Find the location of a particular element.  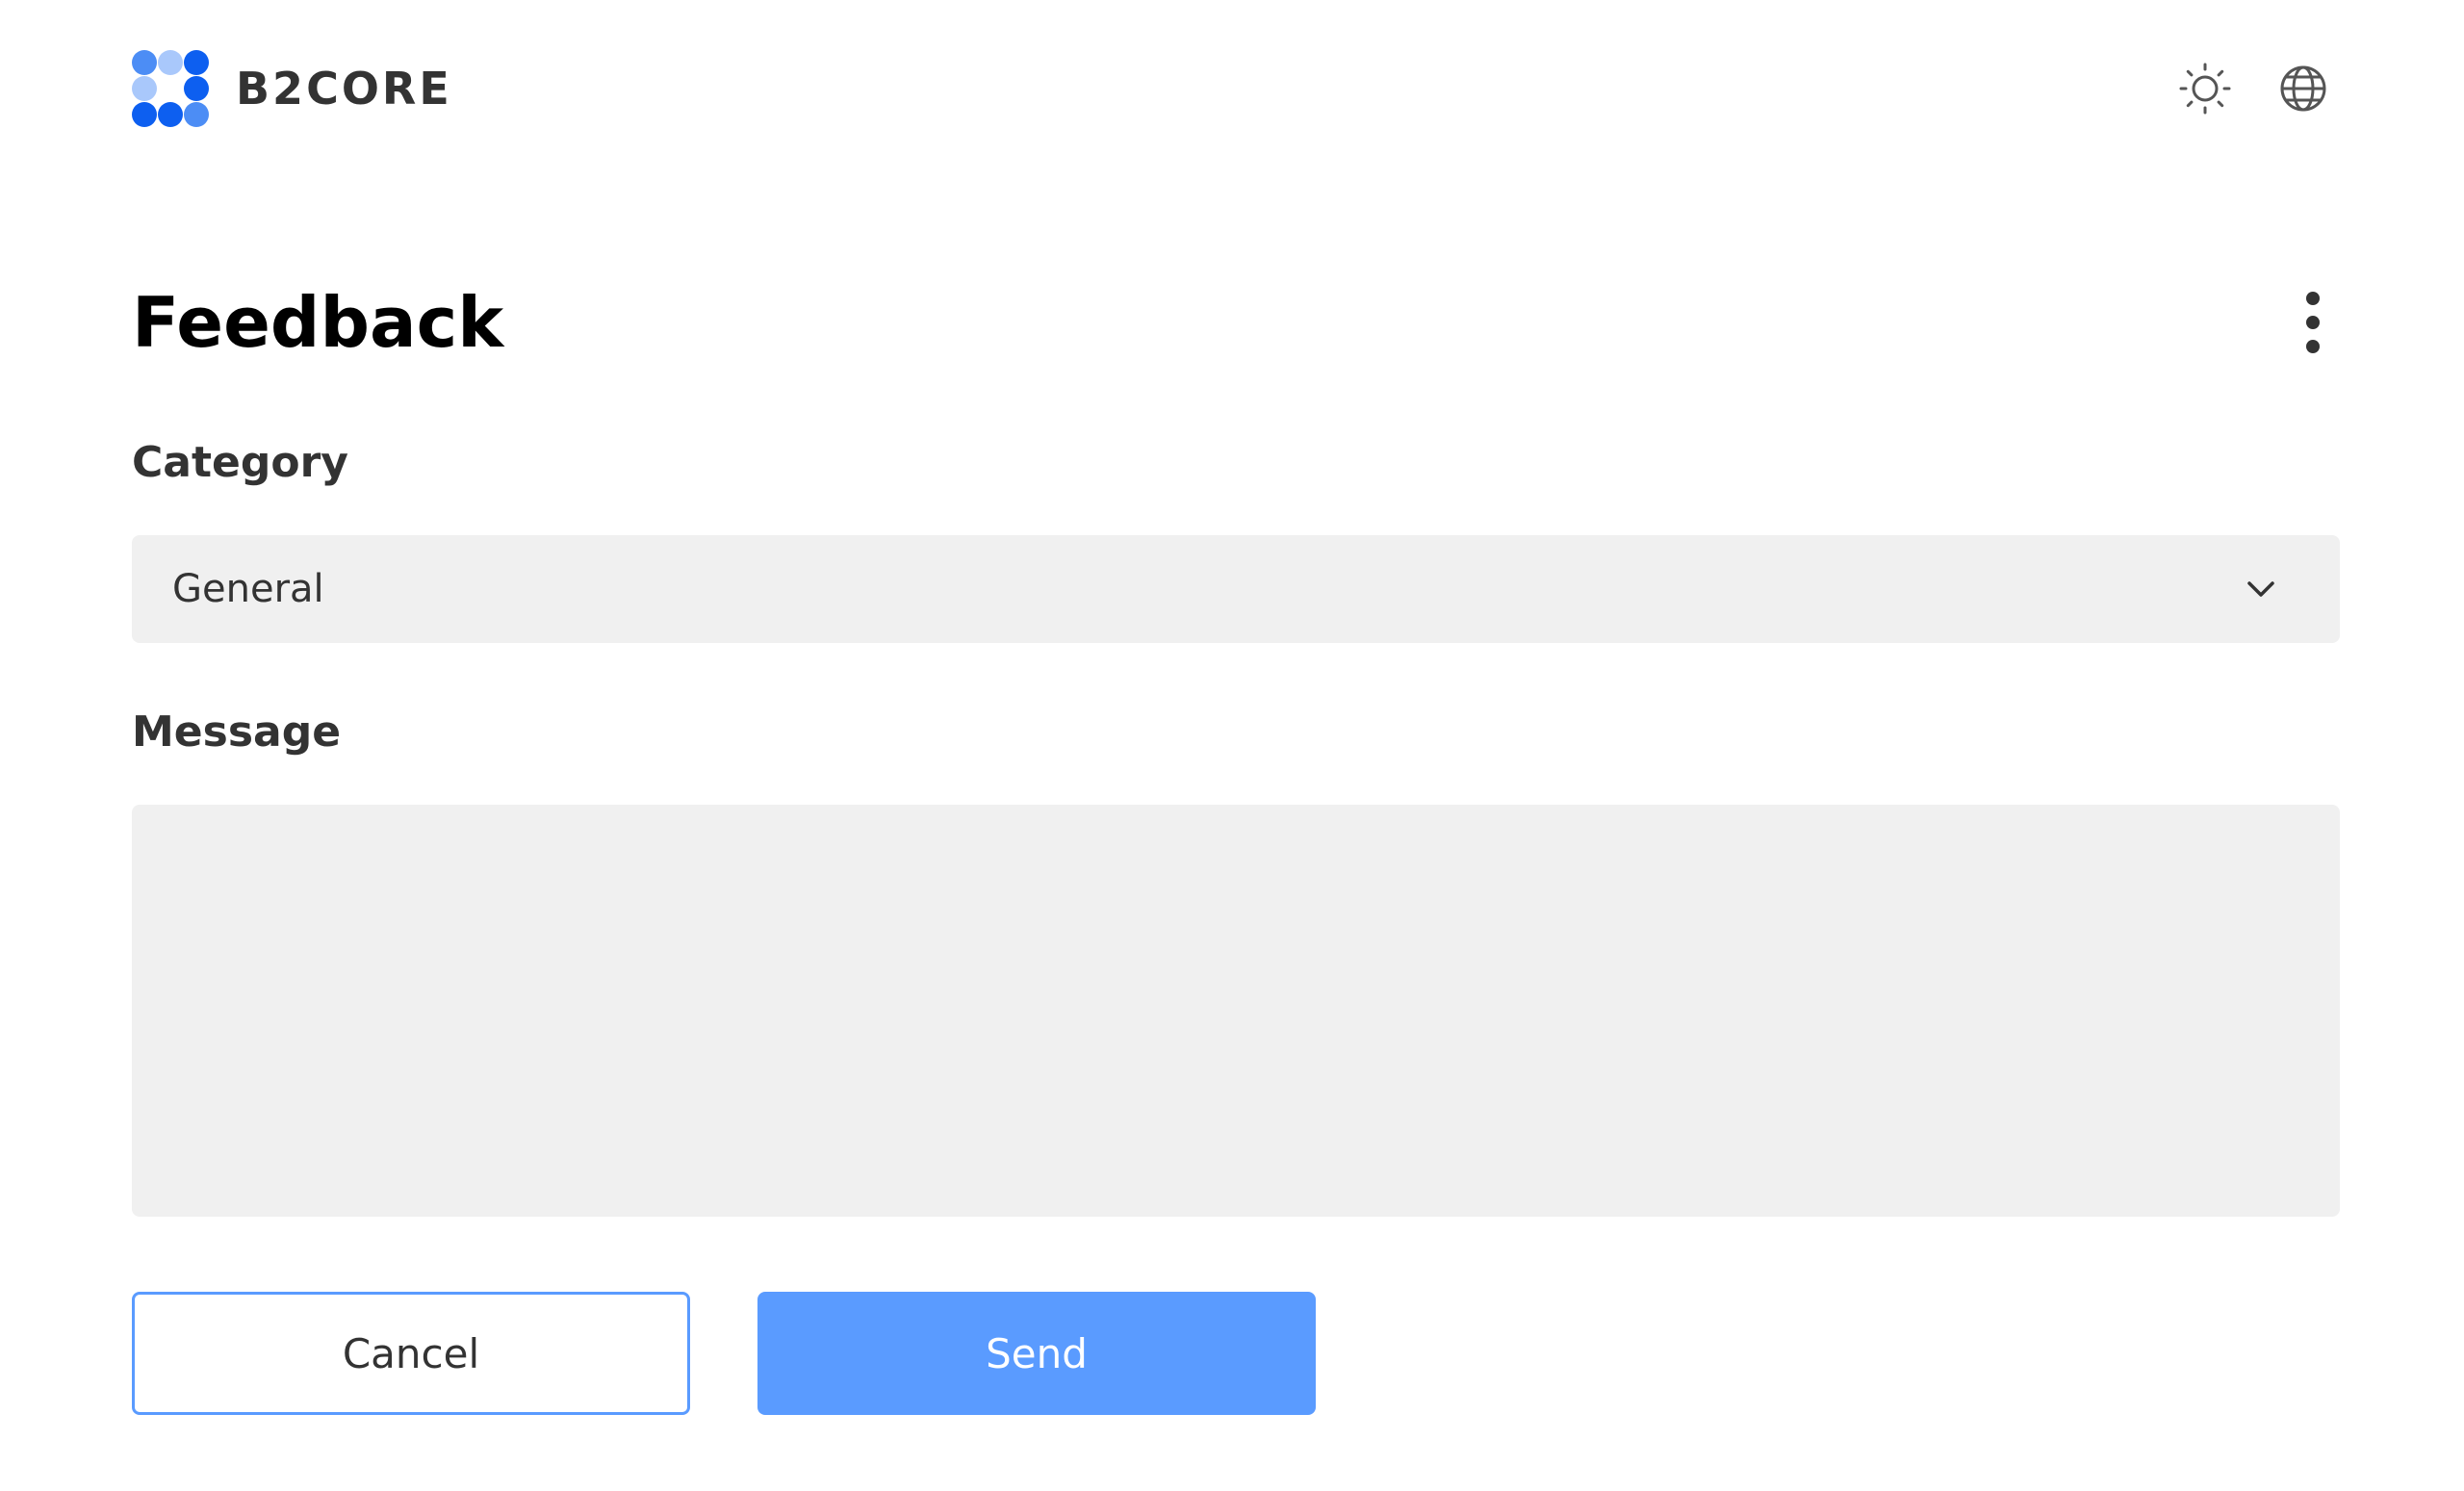

brand-name: B2CORE is located at coordinates (344, 89).